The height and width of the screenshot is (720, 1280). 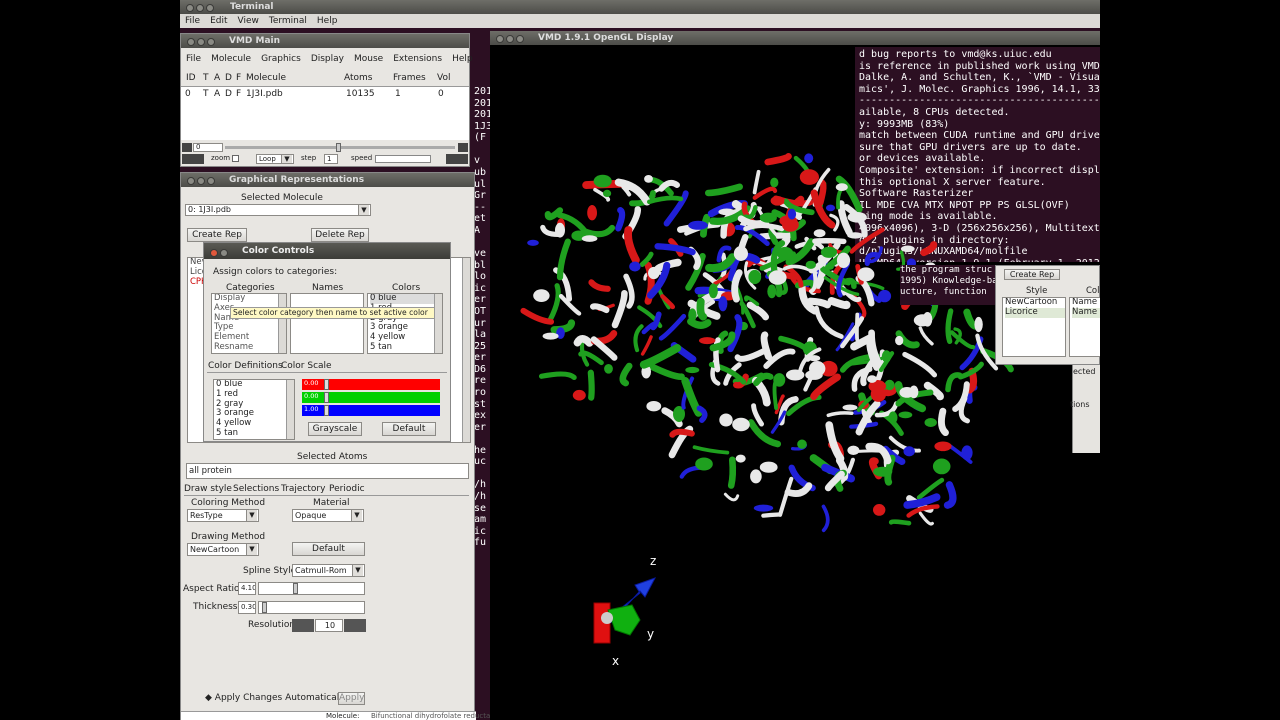 I want to click on tab-draw-style: Draw style, so click(x=208, y=489).